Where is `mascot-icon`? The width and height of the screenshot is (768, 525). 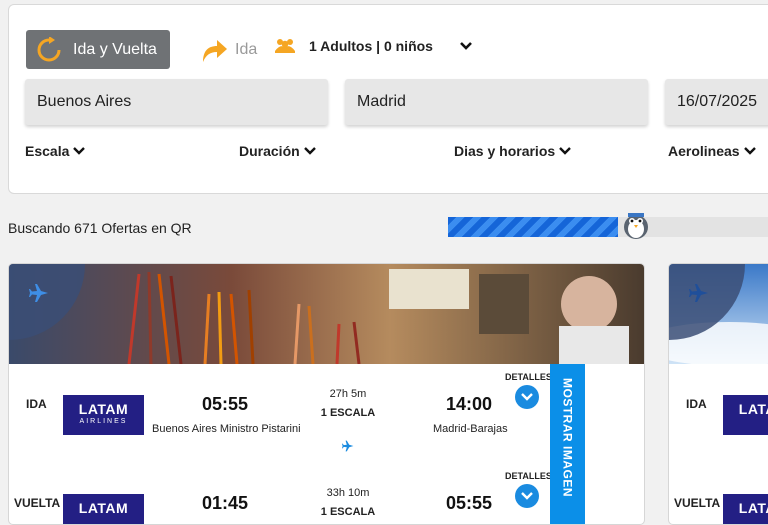 mascot-icon is located at coordinates (636, 226).